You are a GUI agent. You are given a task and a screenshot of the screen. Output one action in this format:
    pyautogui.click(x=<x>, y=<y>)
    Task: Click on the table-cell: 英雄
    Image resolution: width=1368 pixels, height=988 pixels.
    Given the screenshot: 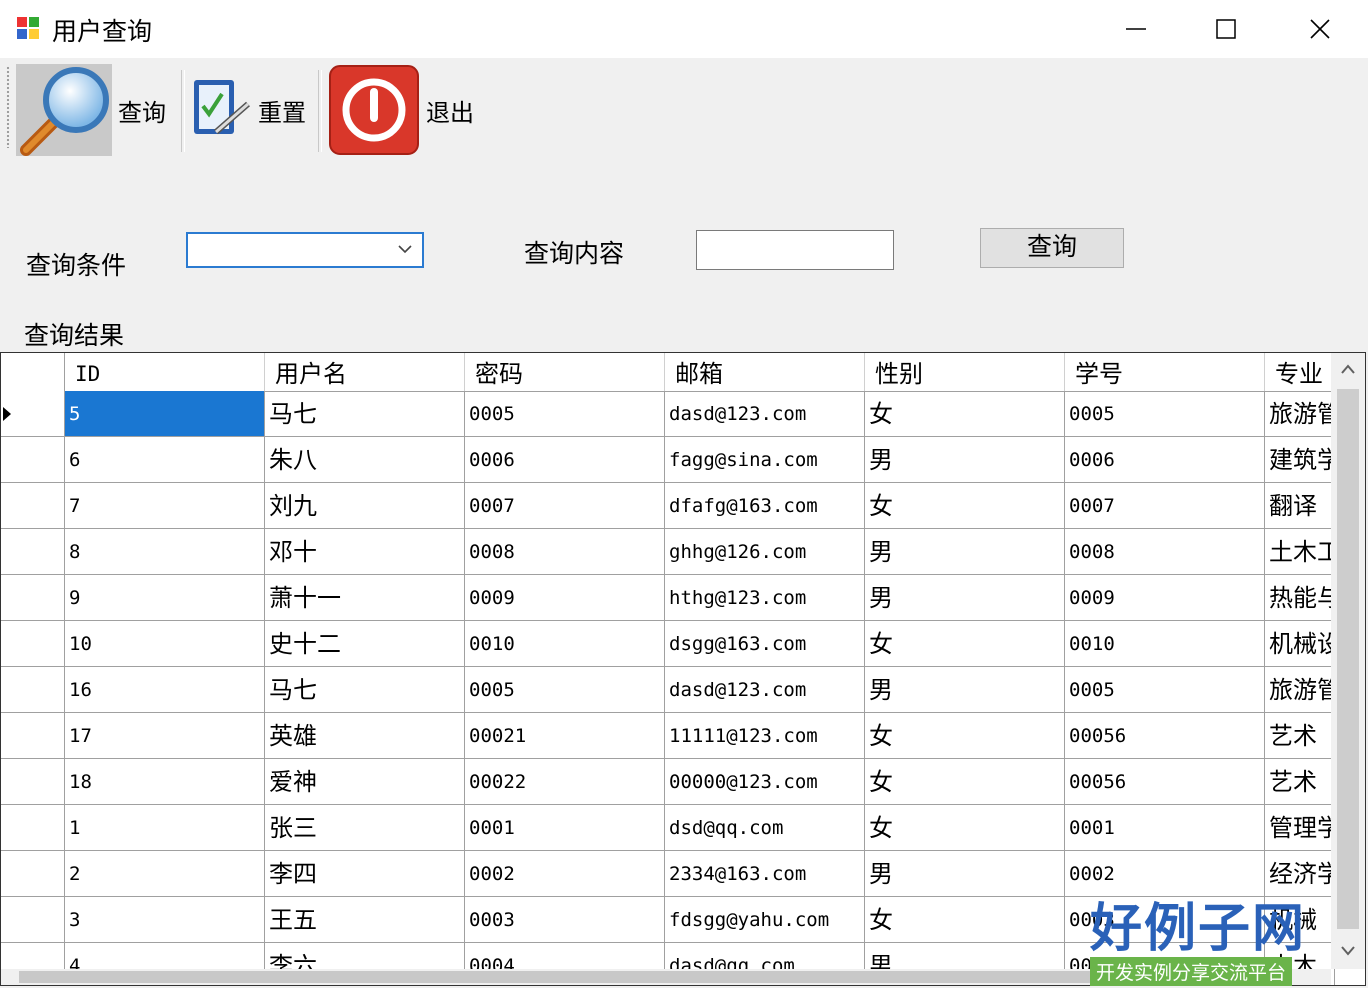 What is the action you would take?
    pyautogui.click(x=365, y=736)
    